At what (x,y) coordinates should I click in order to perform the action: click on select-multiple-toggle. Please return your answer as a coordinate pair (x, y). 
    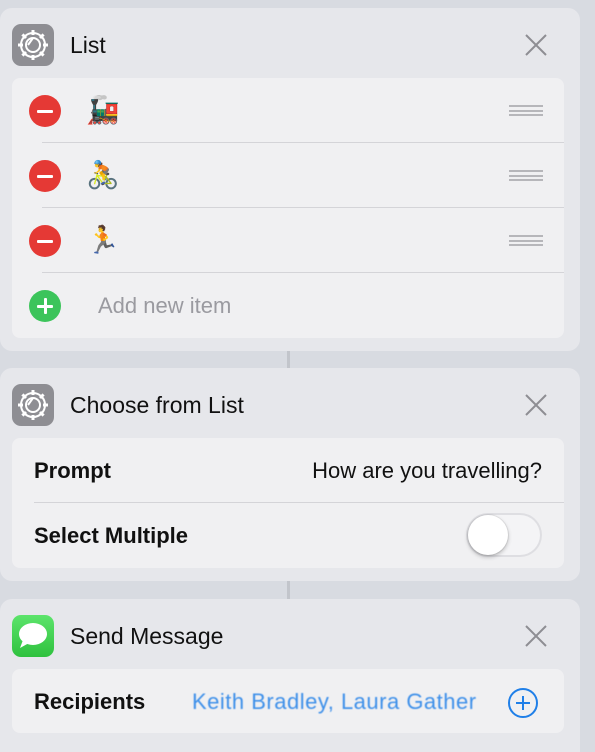
    Looking at the image, I should click on (504, 535).